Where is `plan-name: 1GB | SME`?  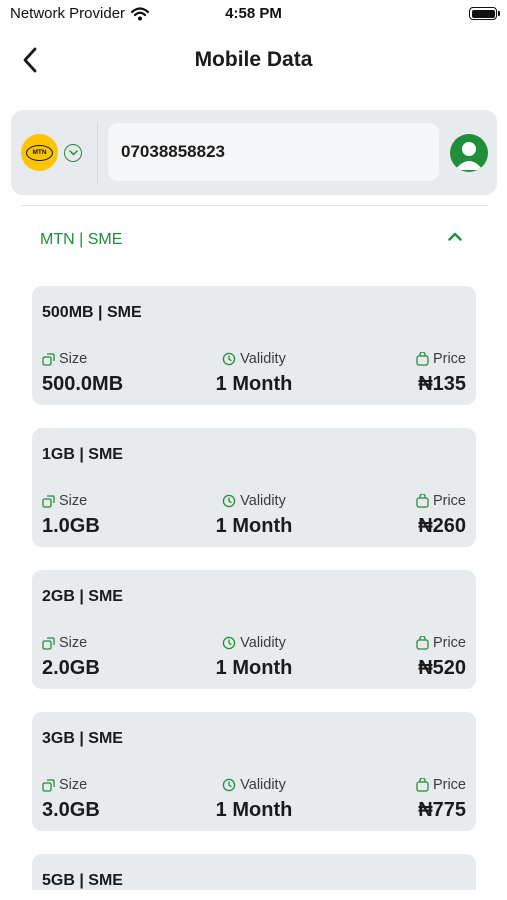 plan-name: 1GB | SME is located at coordinates (82, 454).